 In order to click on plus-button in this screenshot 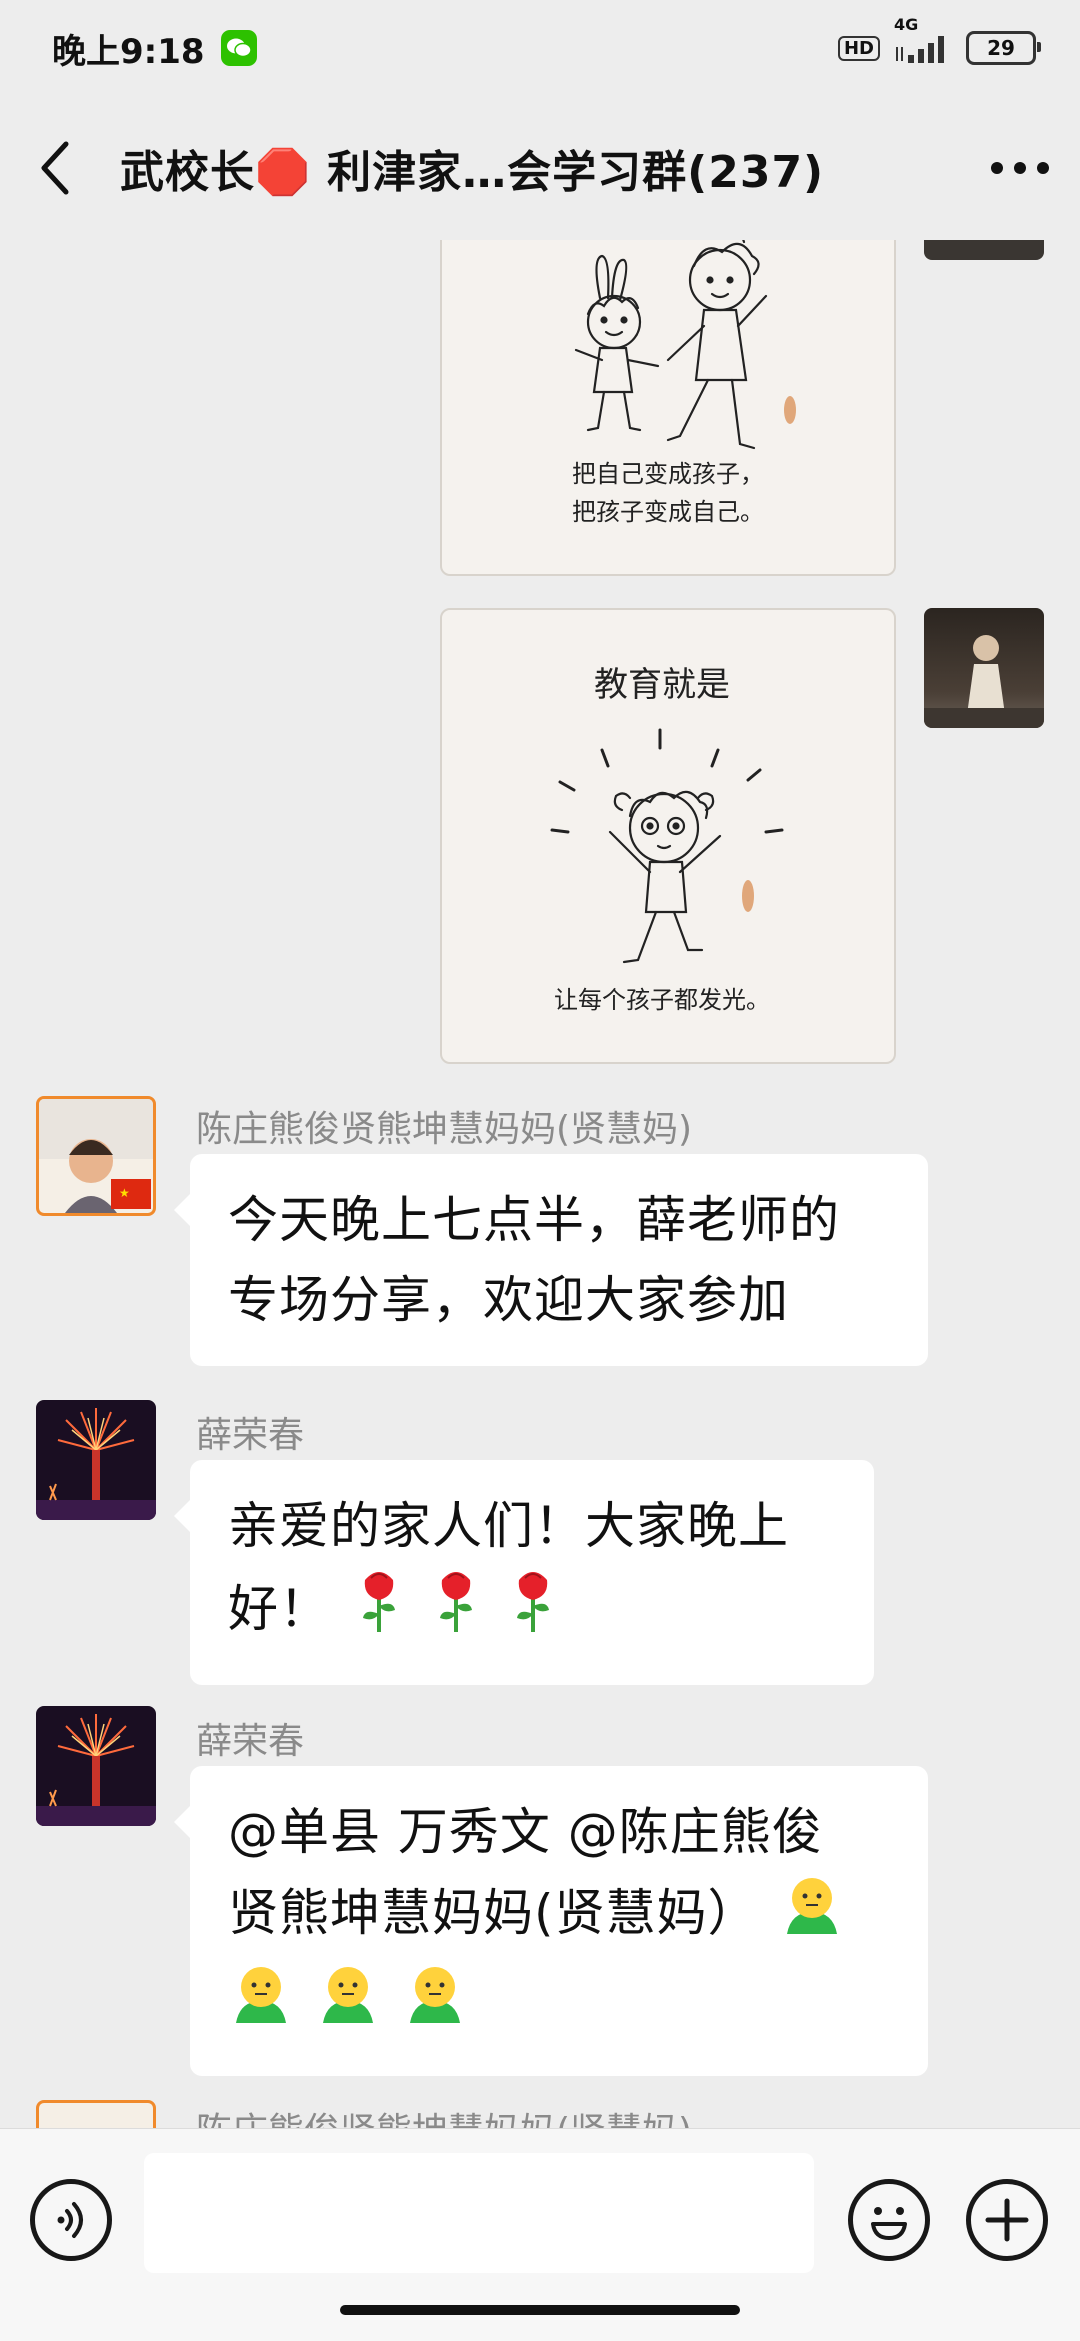, I will do `click(1007, 2220)`.